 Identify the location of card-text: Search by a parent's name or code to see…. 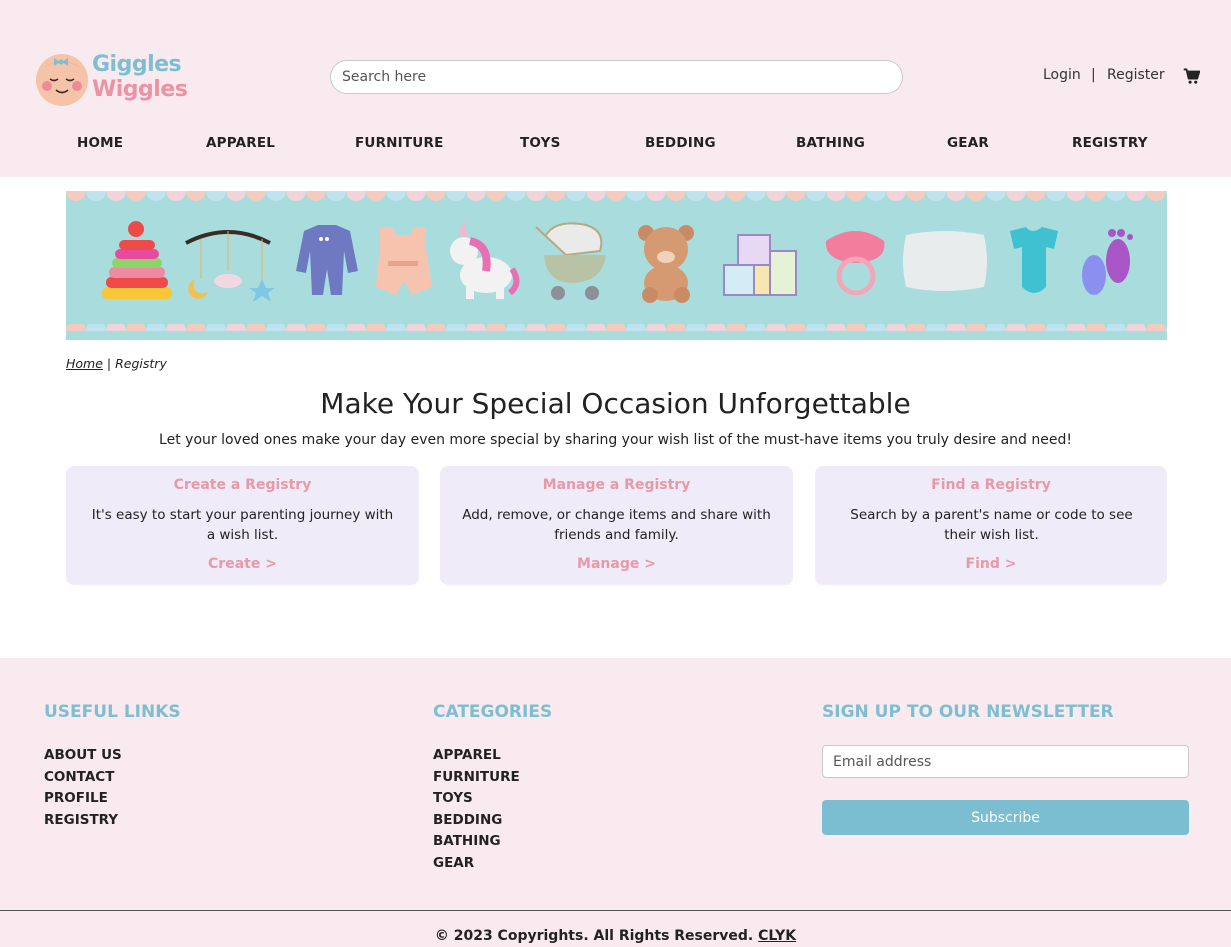
(991, 525).